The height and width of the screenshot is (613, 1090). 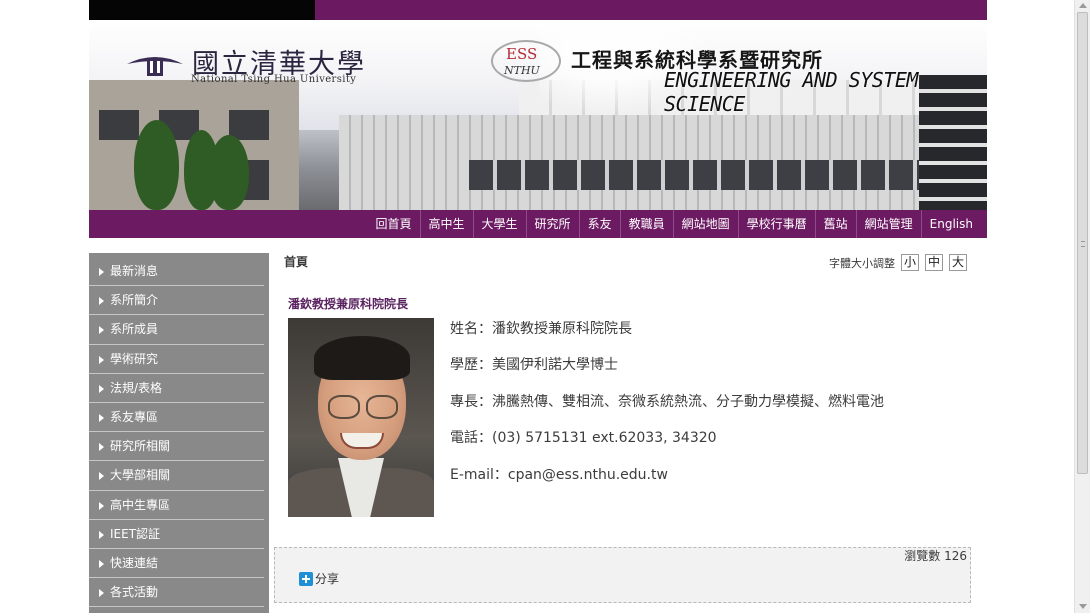 What do you see at coordinates (327, 579) in the screenshot?
I see `share-label: 分享` at bounding box center [327, 579].